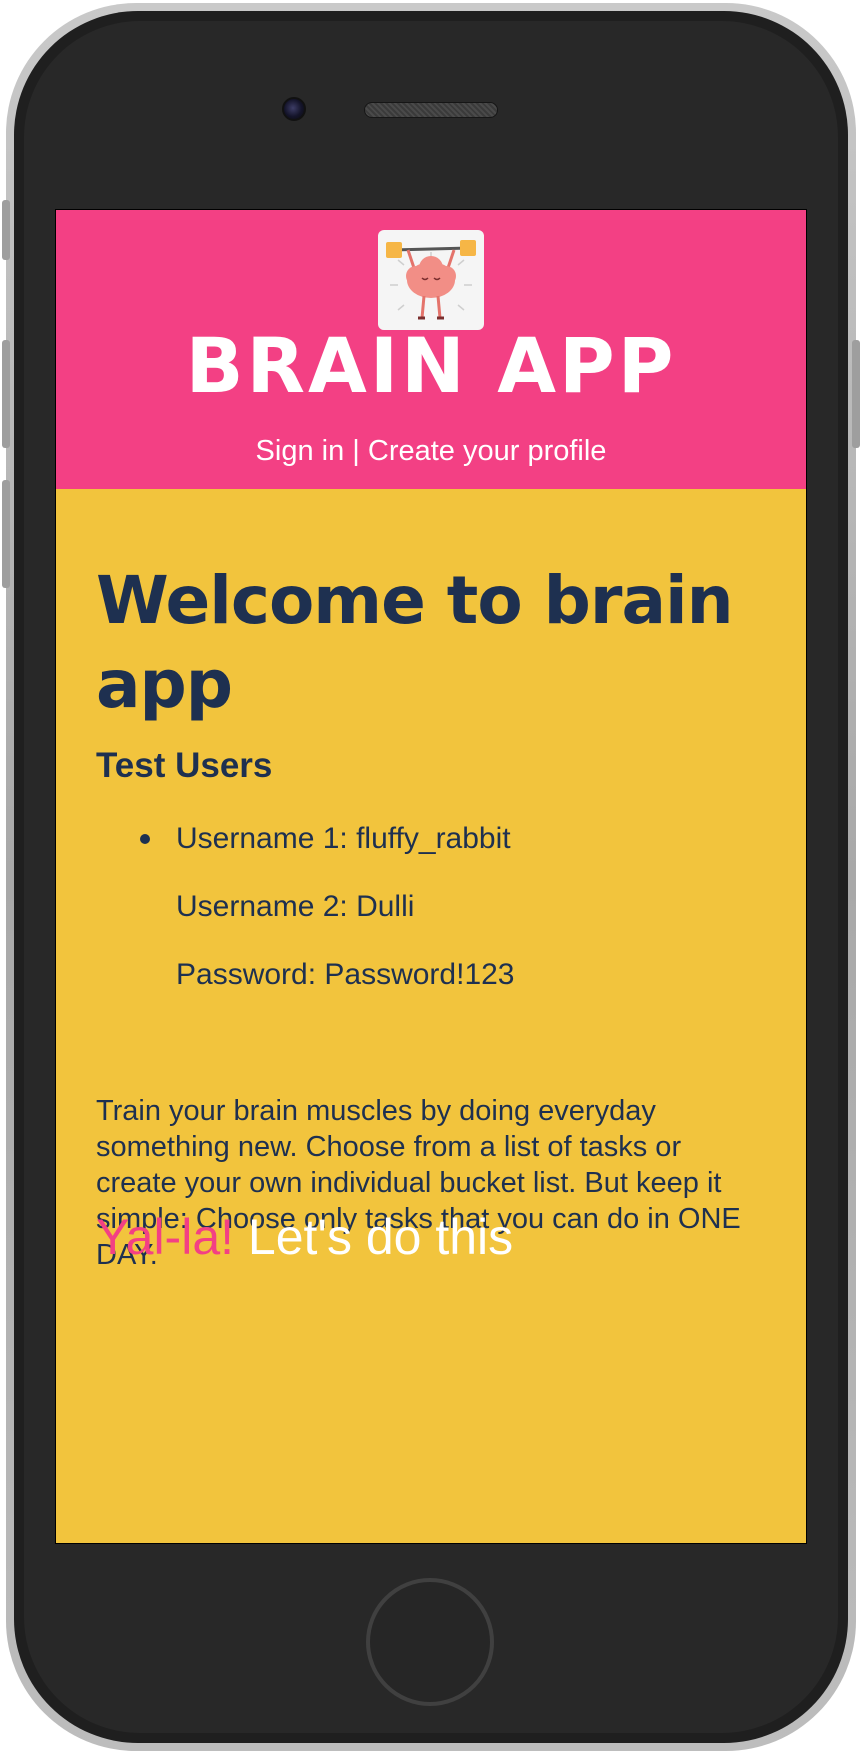 The image size is (862, 1754). I want to click on test-user-text: Username 1: fluffy_rabbit, so click(343, 838).